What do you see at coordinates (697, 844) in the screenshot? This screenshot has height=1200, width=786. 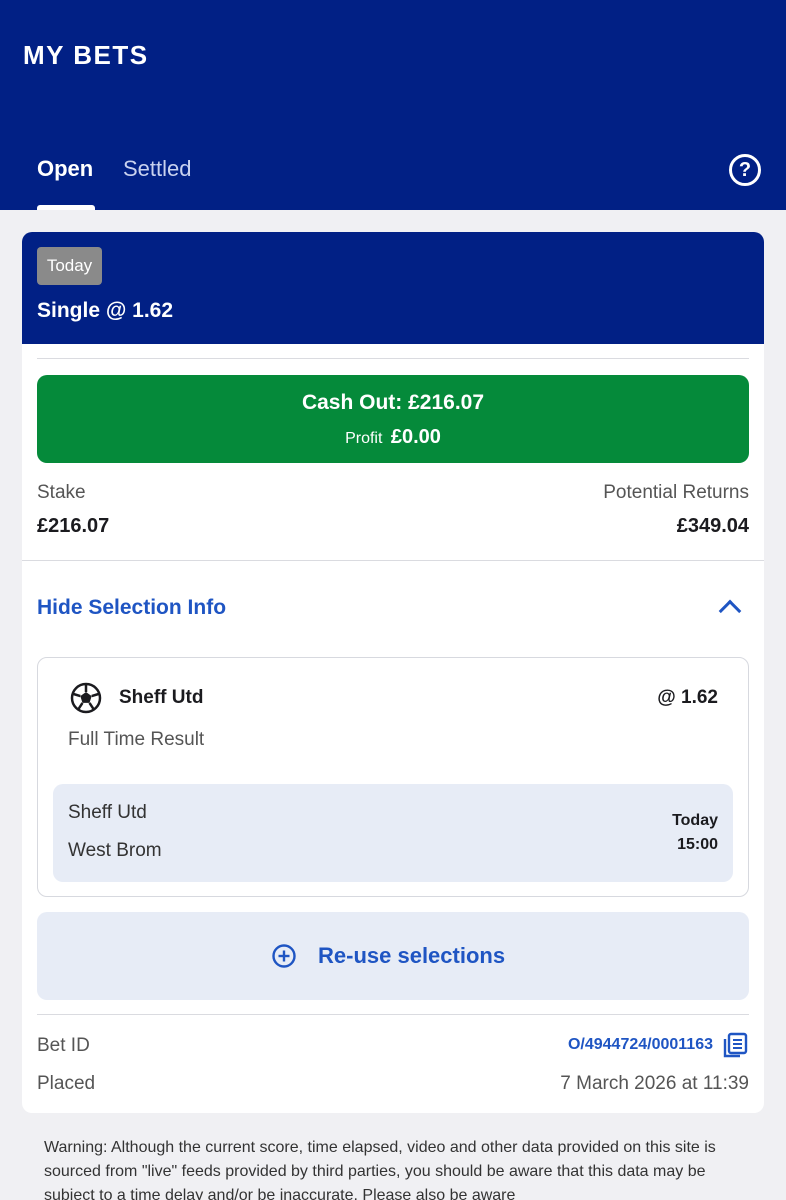 I see `event-time: 15:00` at bounding box center [697, 844].